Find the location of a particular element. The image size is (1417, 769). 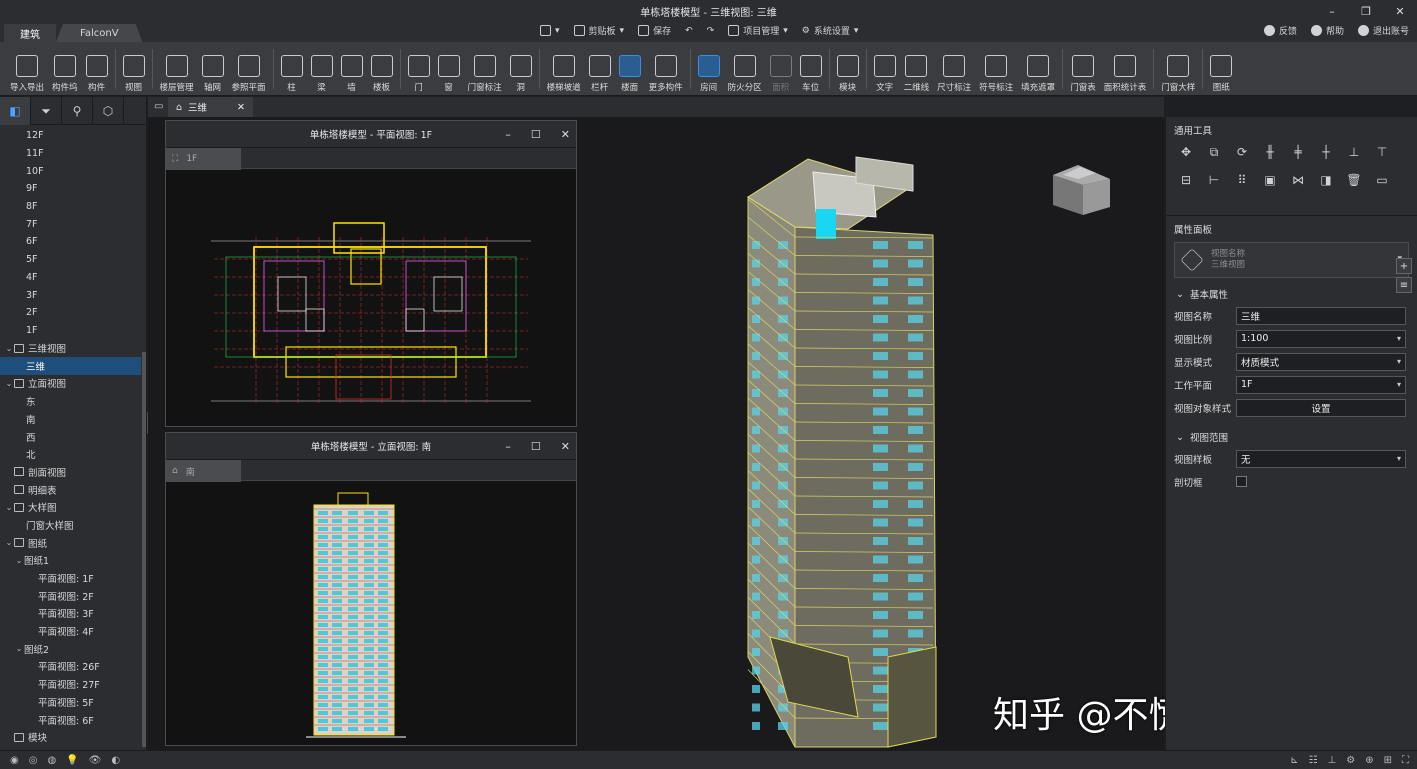

ribbon-button: 符号标注 is located at coordinates (996, 69).